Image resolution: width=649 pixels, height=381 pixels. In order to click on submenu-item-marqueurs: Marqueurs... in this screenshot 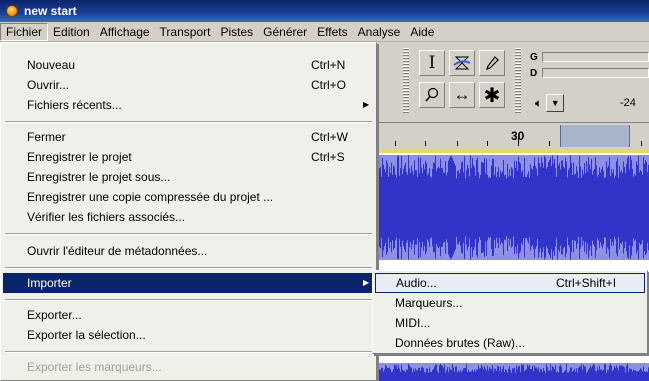, I will do `click(510, 303)`.